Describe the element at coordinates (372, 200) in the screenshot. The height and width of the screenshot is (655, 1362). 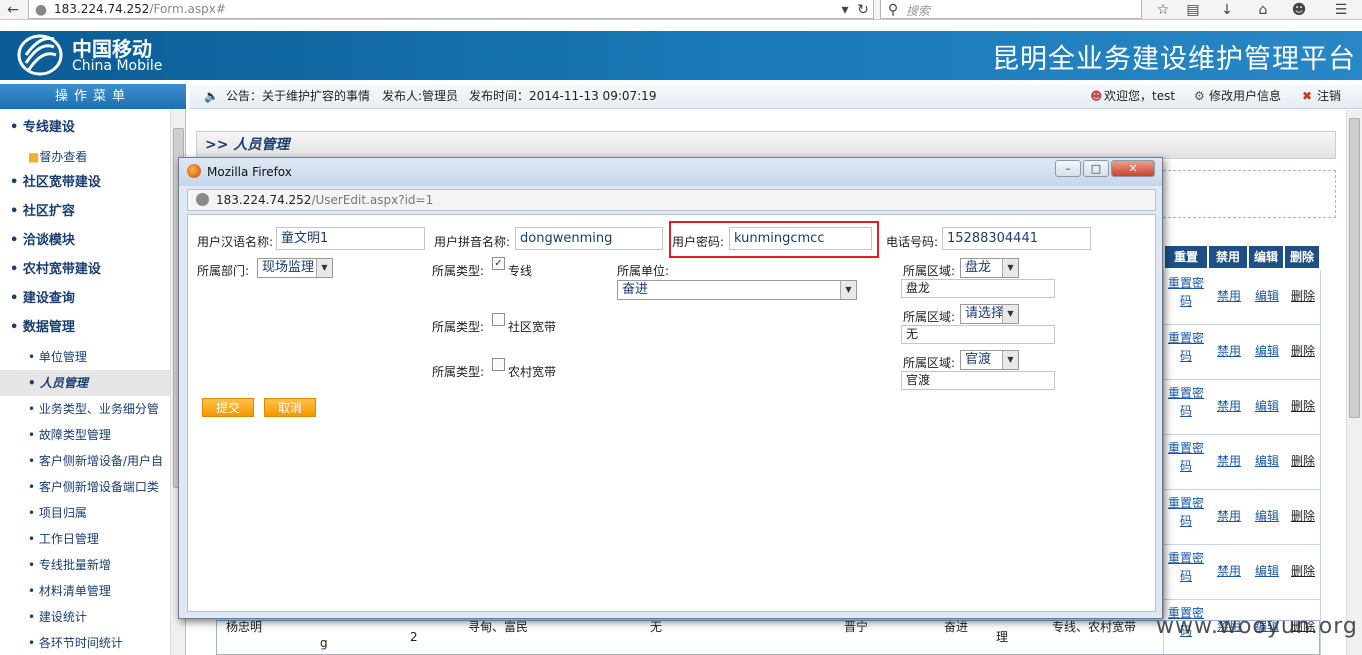
I see `popup-url-path: /UserEdit.aspx?id=1` at that location.